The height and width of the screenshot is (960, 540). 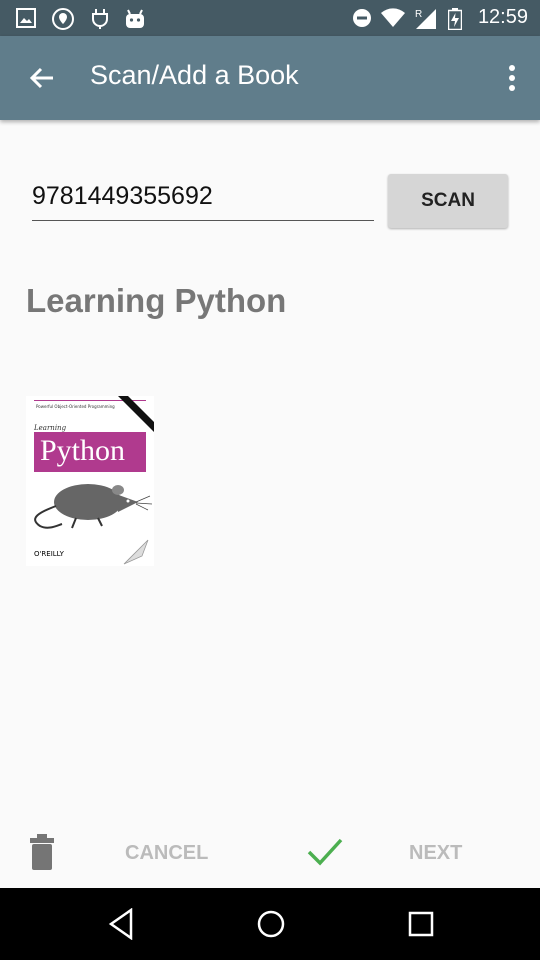 What do you see at coordinates (100, 19) in the screenshot?
I see `plug-icon` at bounding box center [100, 19].